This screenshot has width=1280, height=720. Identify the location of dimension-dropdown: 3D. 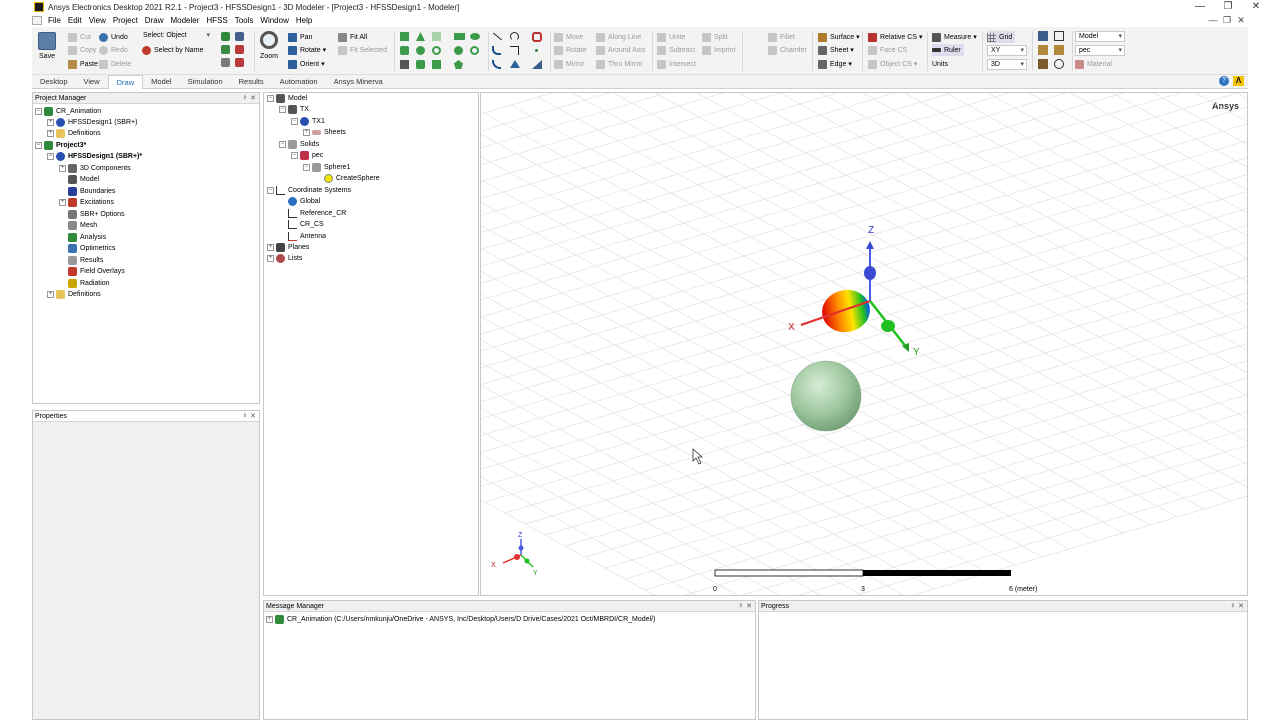
(1007, 64).